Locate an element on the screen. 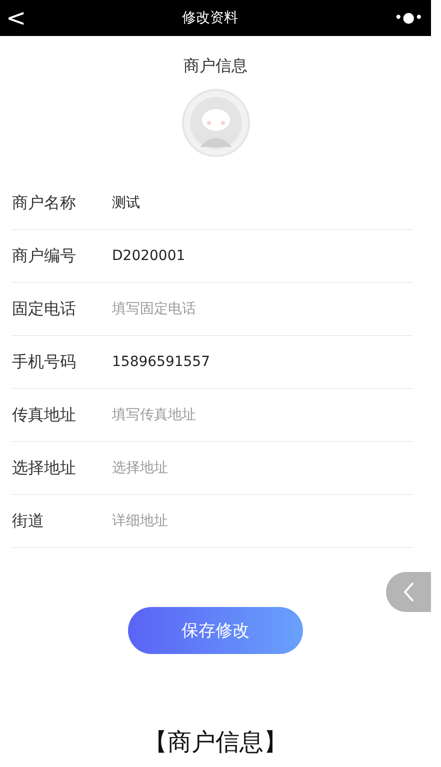  chevron-left-icon is located at coordinates (409, 592).